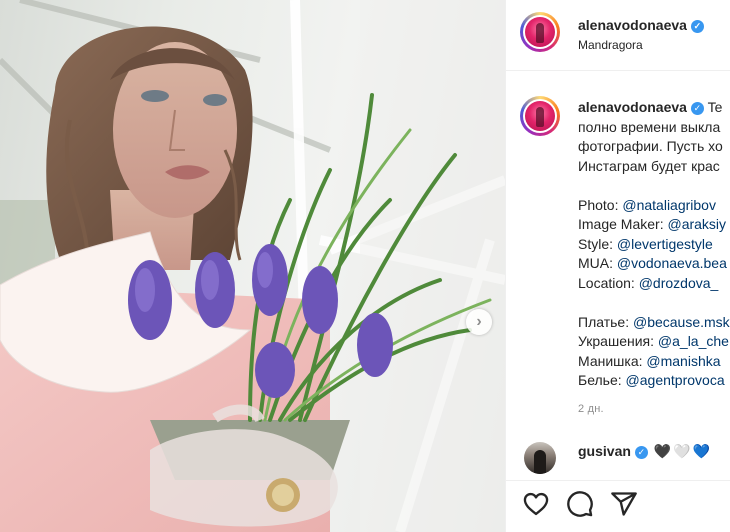 The image size is (730, 532). What do you see at coordinates (632, 25) in the screenshot?
I see `author-username: alenavodonaeva` at bounding box center [632, 25].